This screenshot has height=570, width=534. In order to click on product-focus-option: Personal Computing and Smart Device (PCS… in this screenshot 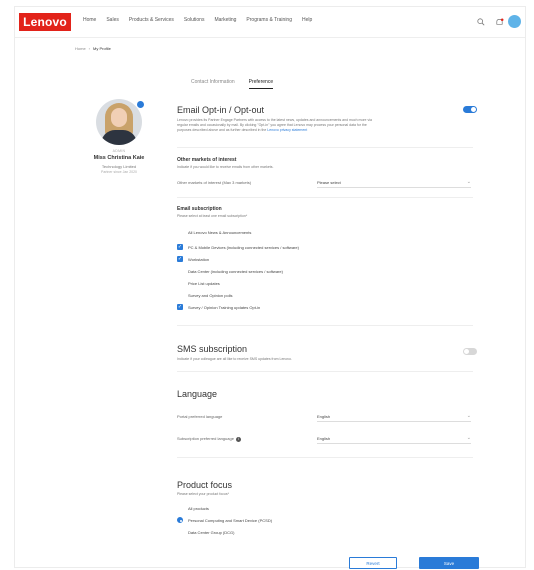, I will do `click(224, 520)`.